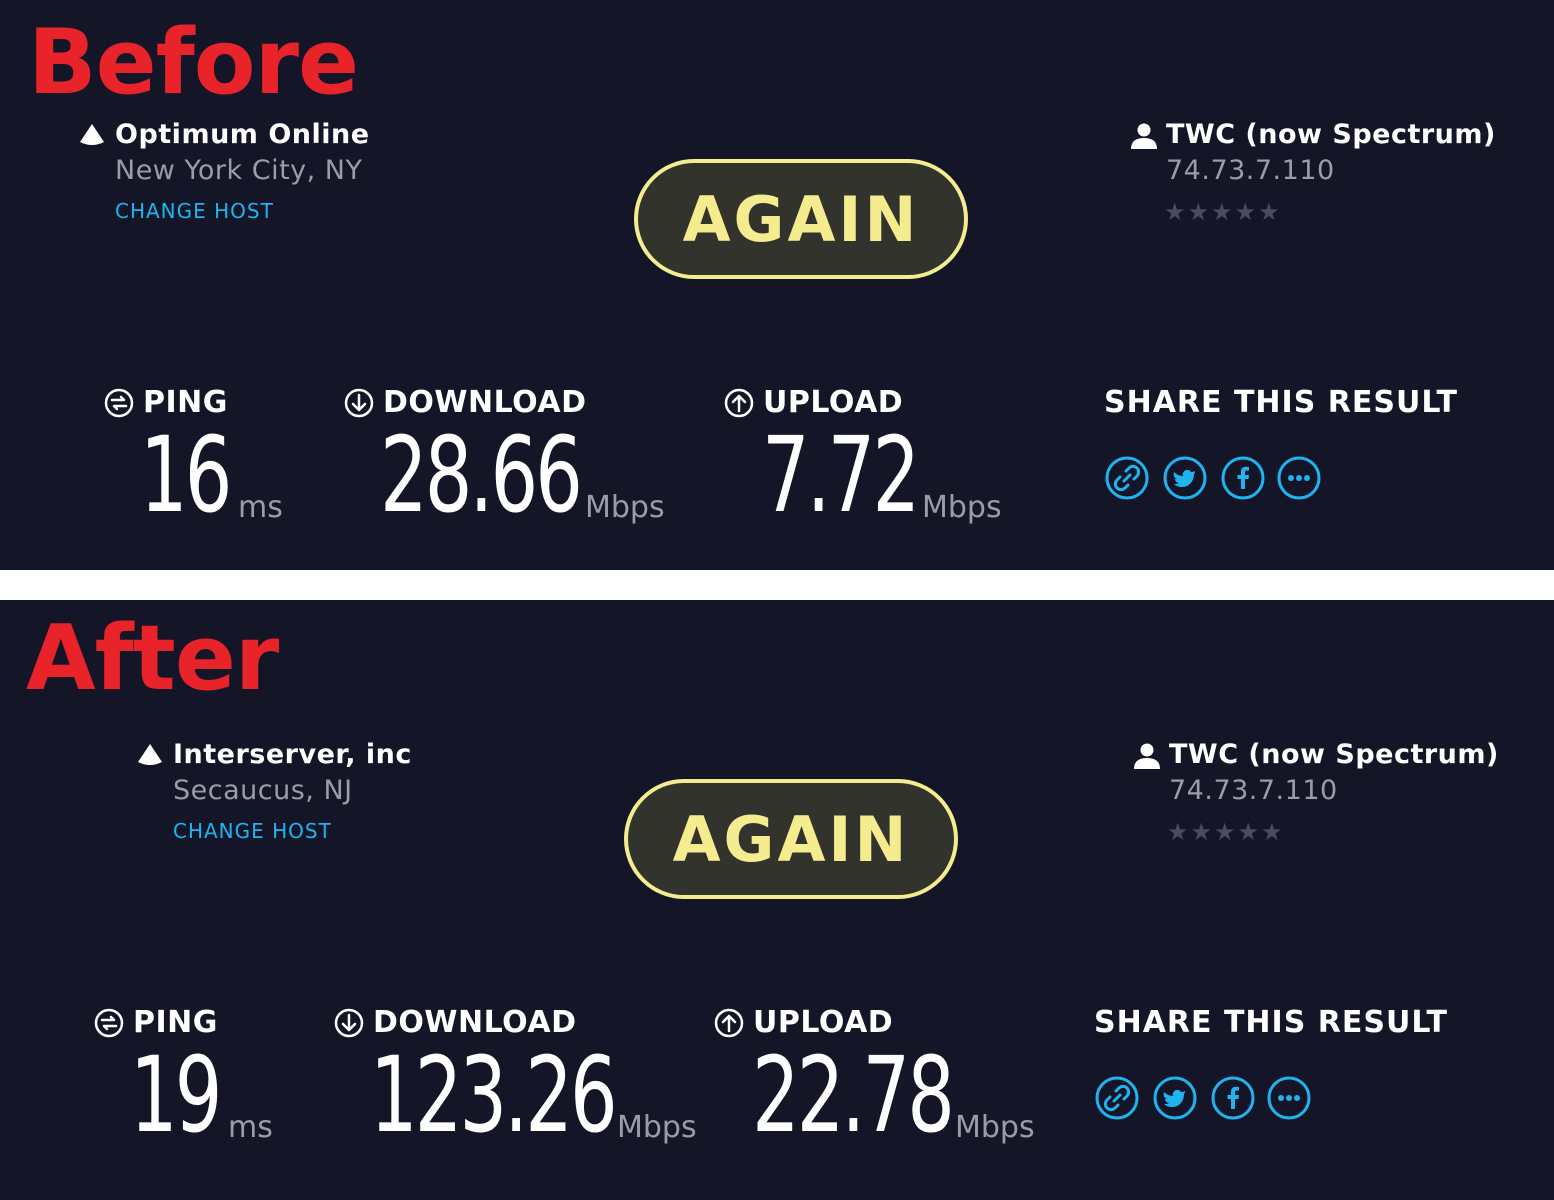 This screenshot has width=1554, height=1200. I want to click on ping-value: 16, so click(186, 475).